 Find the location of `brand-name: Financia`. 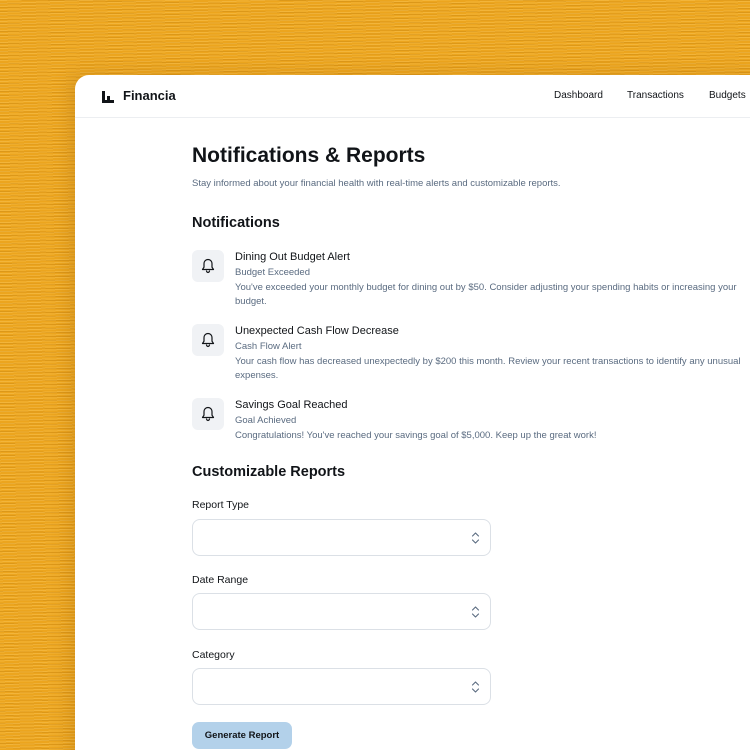

brand-name: Financia is located at coordinates (149, 95).